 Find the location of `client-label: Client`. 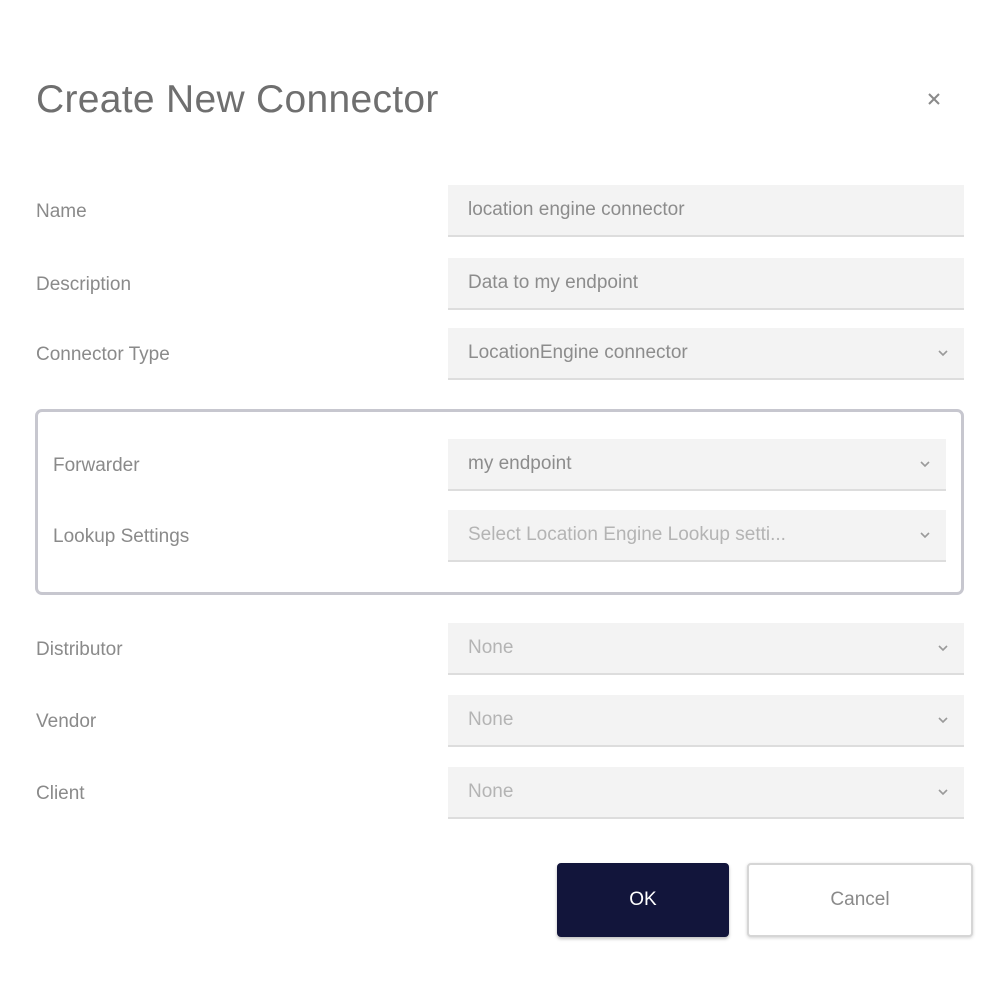

client-label: Client is located at coordinates (60, 793).